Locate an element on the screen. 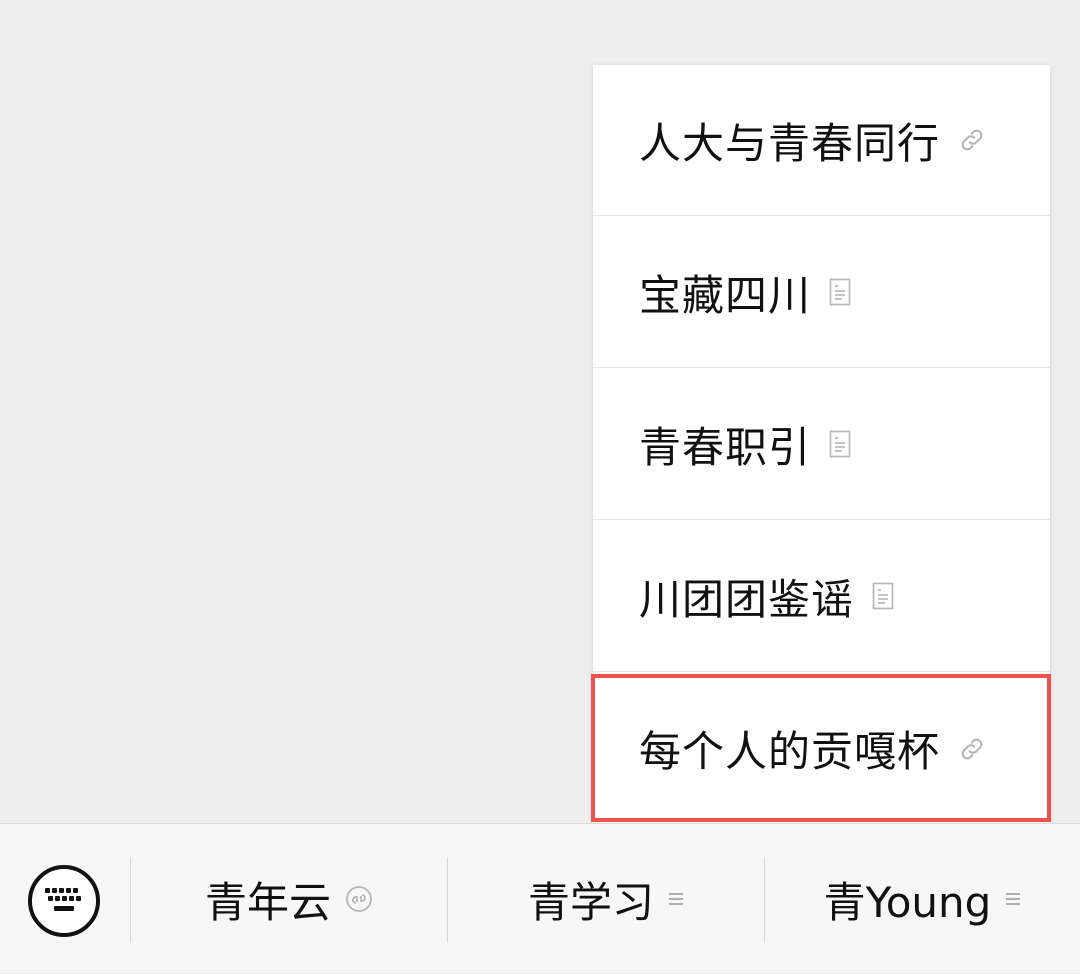 Image resolution: width=1080 pixels, height=974 pixels. bar-menu-qingxuexi: 青学习 is located at coordinates (606, 899).